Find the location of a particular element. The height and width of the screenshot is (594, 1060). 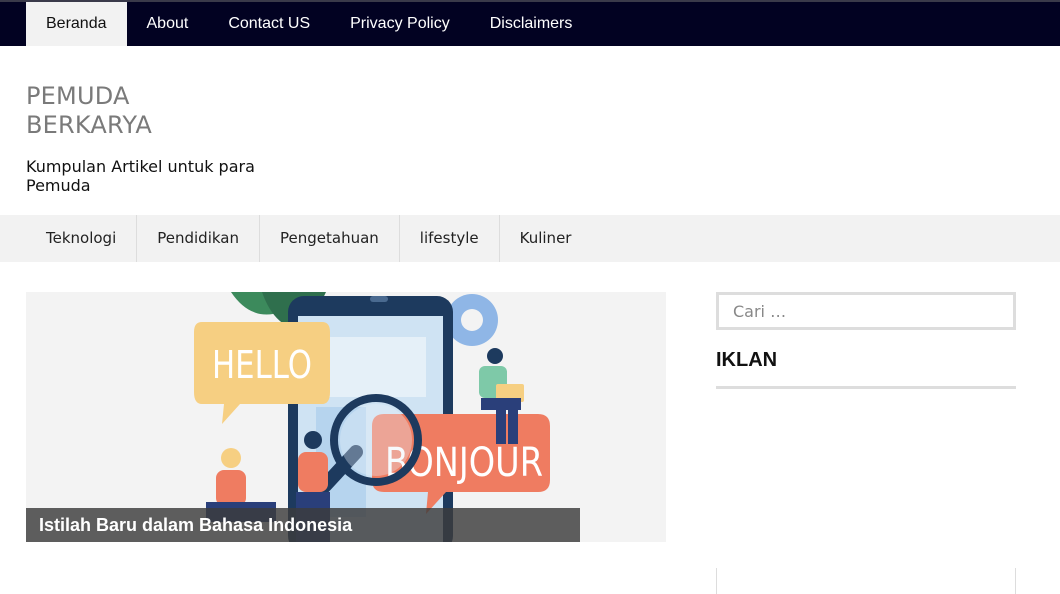

site-title: PEMUDA BERKARYA is located at coordinates (136, 111).